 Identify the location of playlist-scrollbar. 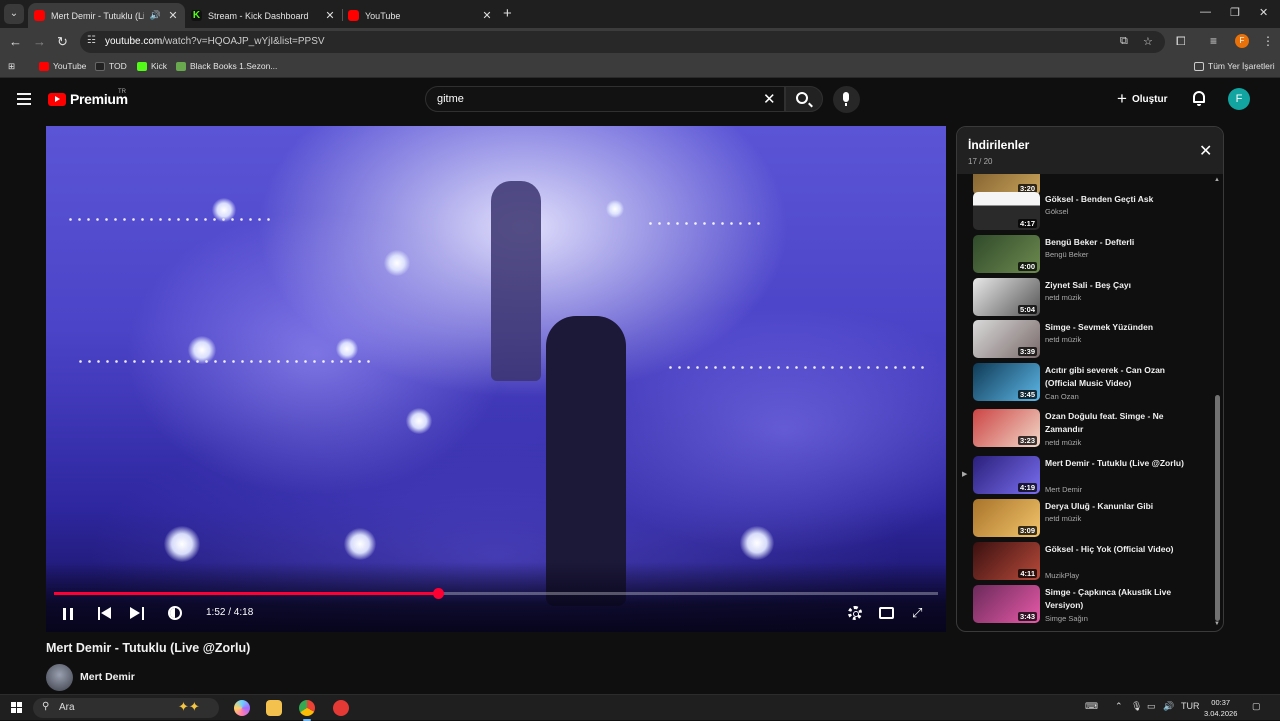
(1217, 508).